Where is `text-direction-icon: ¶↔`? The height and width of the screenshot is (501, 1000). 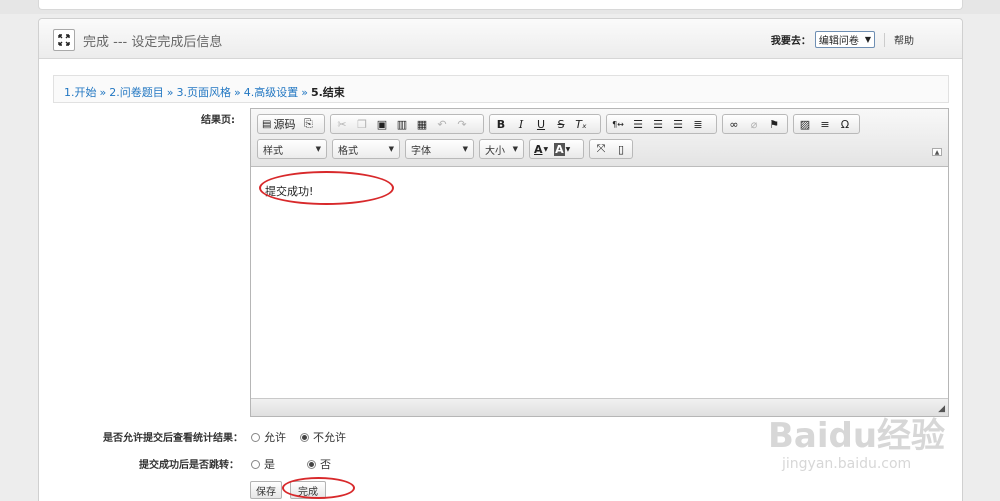
text-direction-icon: ¶↔ is located at coordinates (618, 124).